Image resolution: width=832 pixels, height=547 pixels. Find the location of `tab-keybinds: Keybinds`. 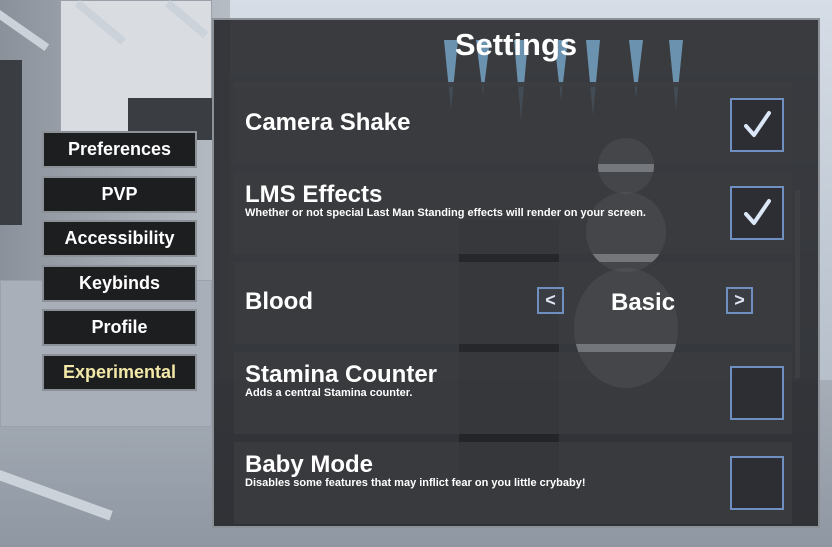

tab-keybinds: Keybinds is located at coordinates (119, 283).